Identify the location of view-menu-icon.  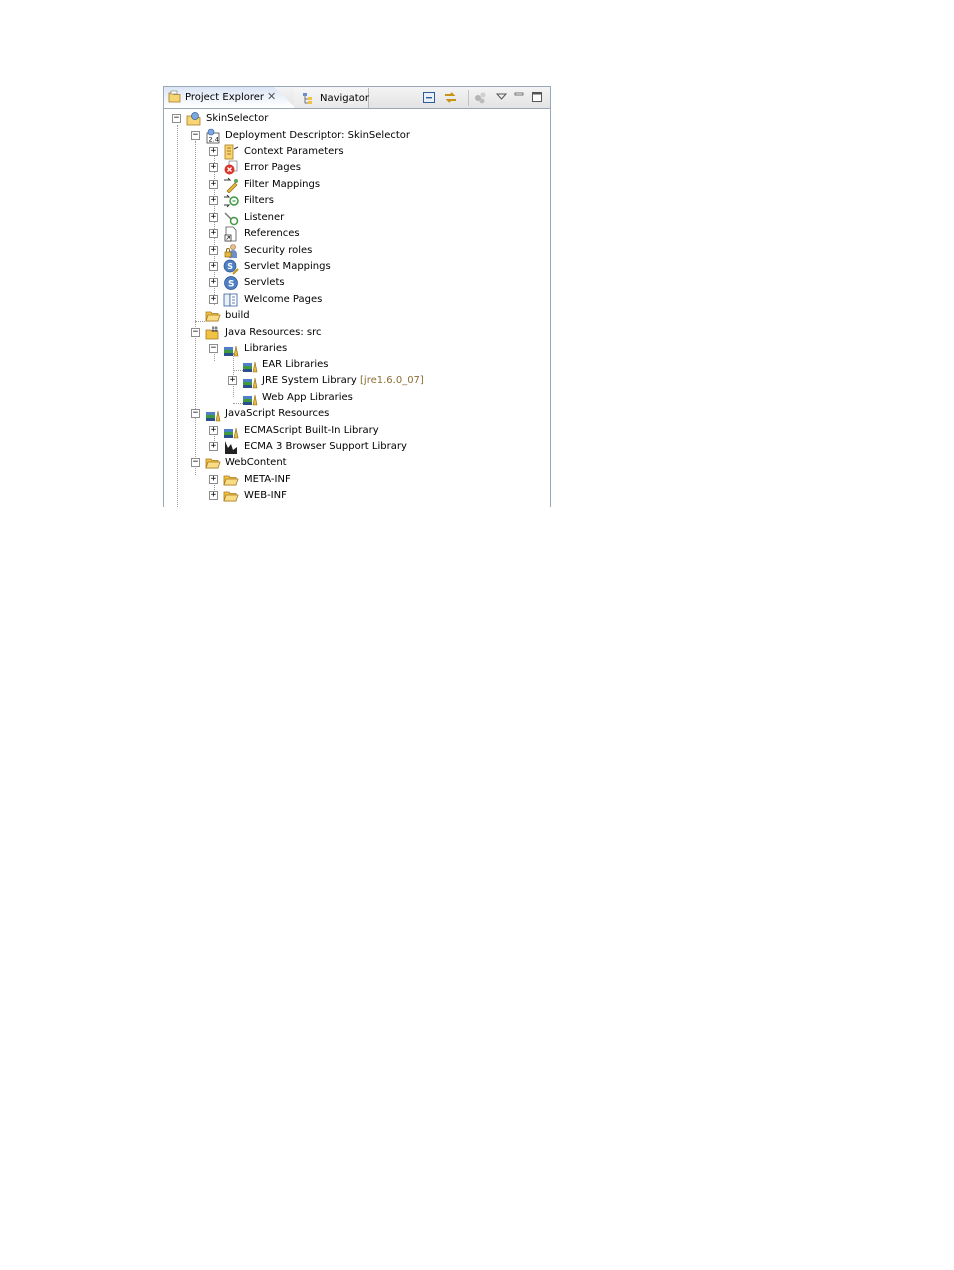
(501, 97).